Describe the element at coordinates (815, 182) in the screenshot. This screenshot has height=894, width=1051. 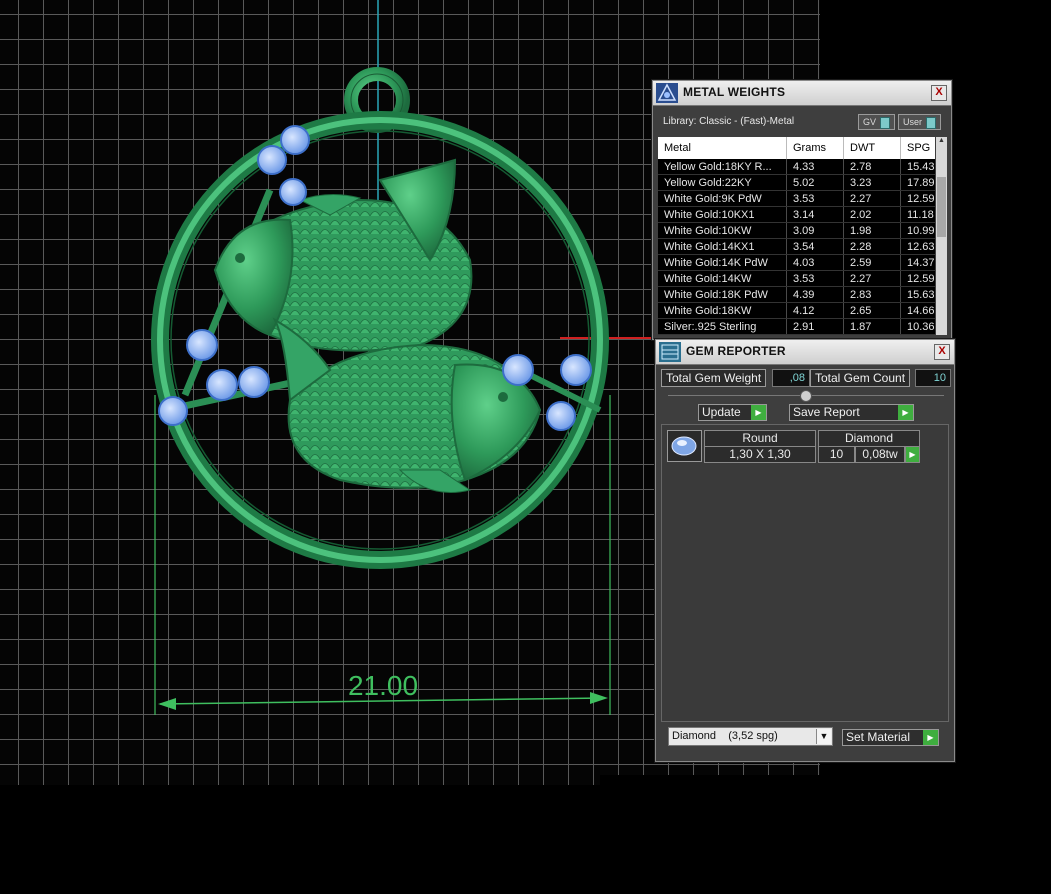
I see `cell-grams: 5.02` at that location.